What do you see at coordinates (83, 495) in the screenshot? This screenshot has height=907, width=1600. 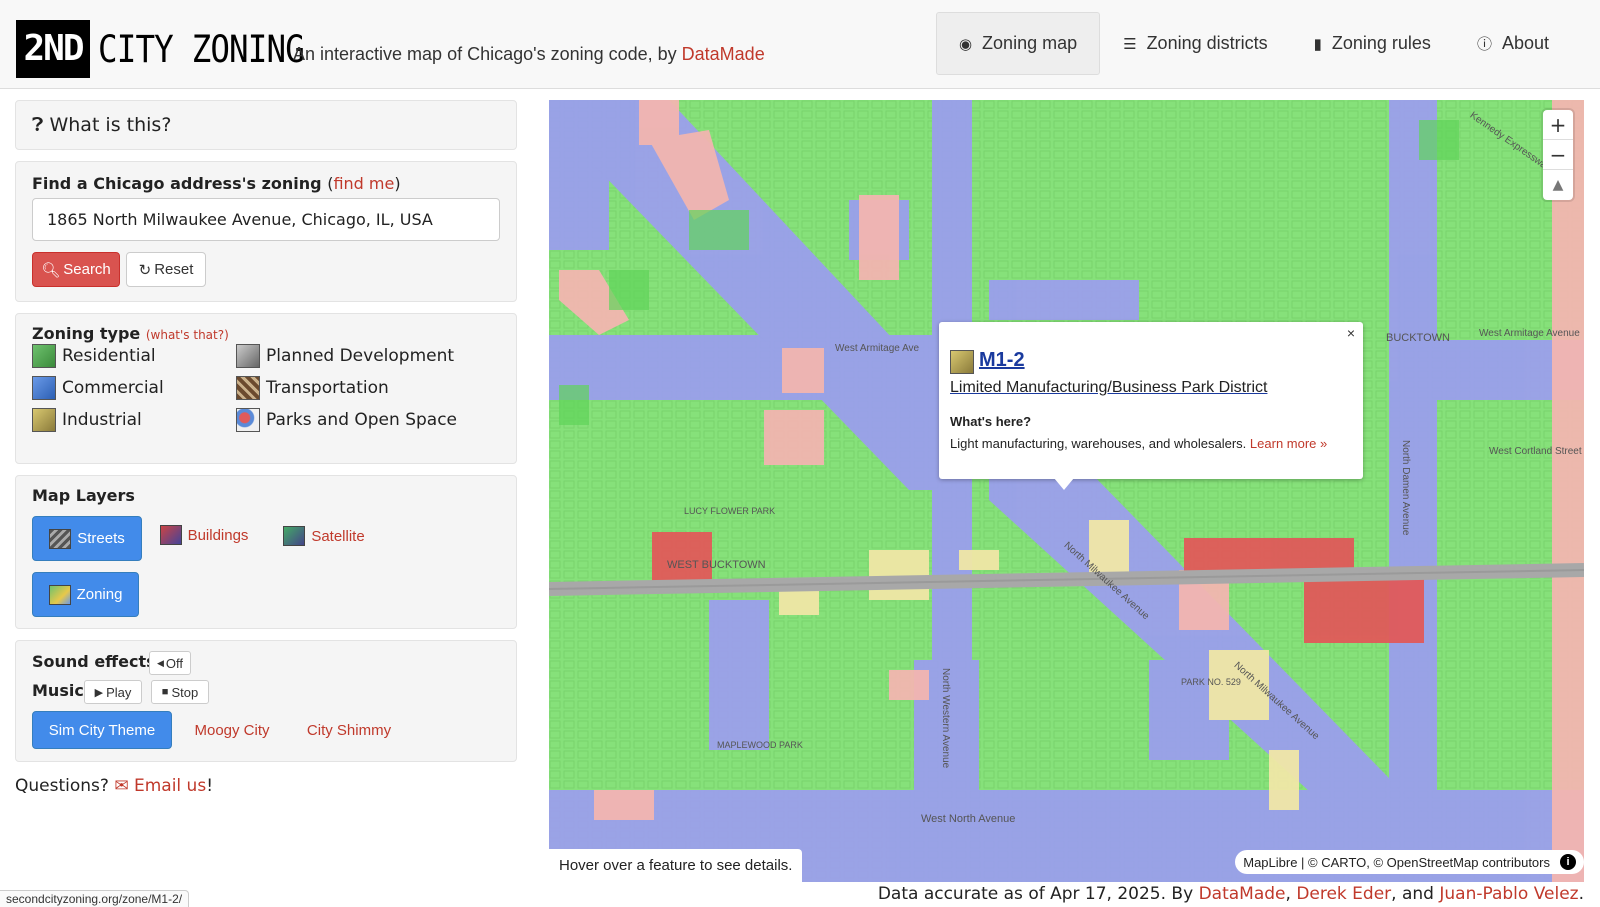 I see `map-layers-title: Map Layers` at bounding box center [83, 495].